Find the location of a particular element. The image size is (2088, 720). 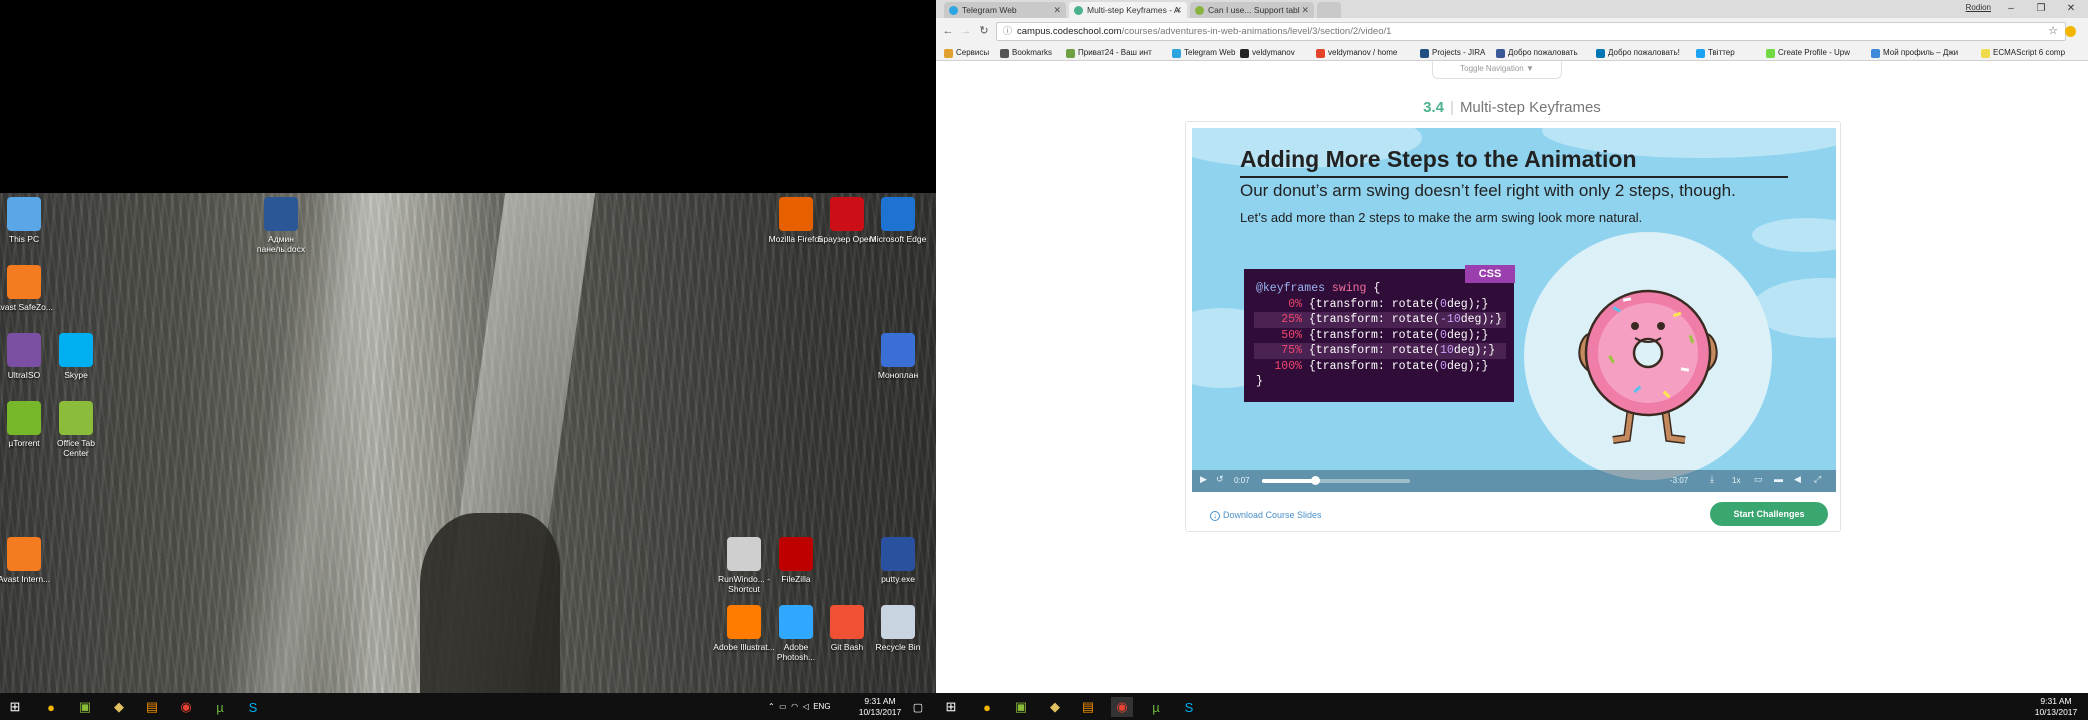

desktop-shortcut: putty.exe is located at coordinates (898, 560).